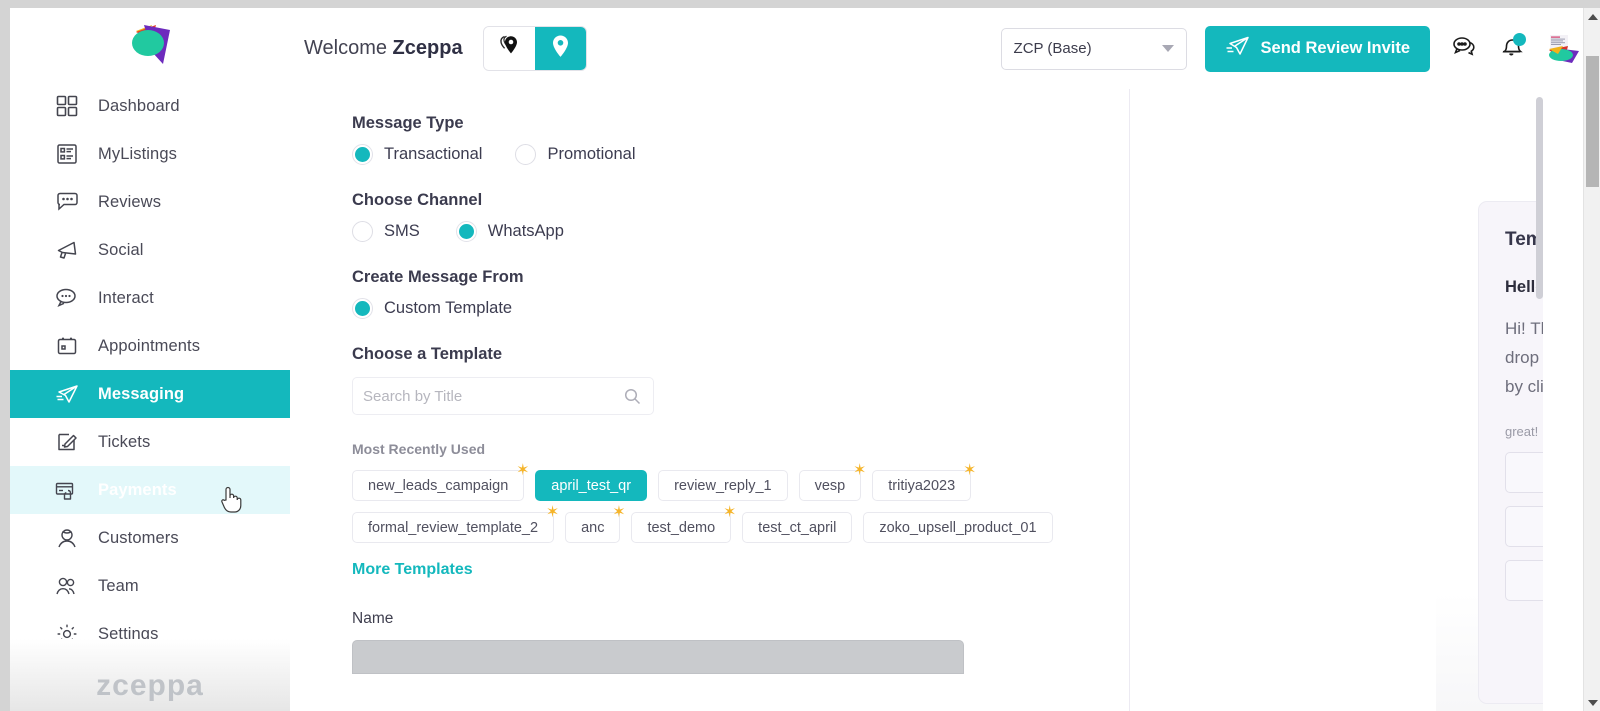 The width and height of the screenshot is (1600, 711). Describe the element at coordinates (1317, 48) in the screenshot. I see `send-review-invite-button: Send Review Invite` at that location.